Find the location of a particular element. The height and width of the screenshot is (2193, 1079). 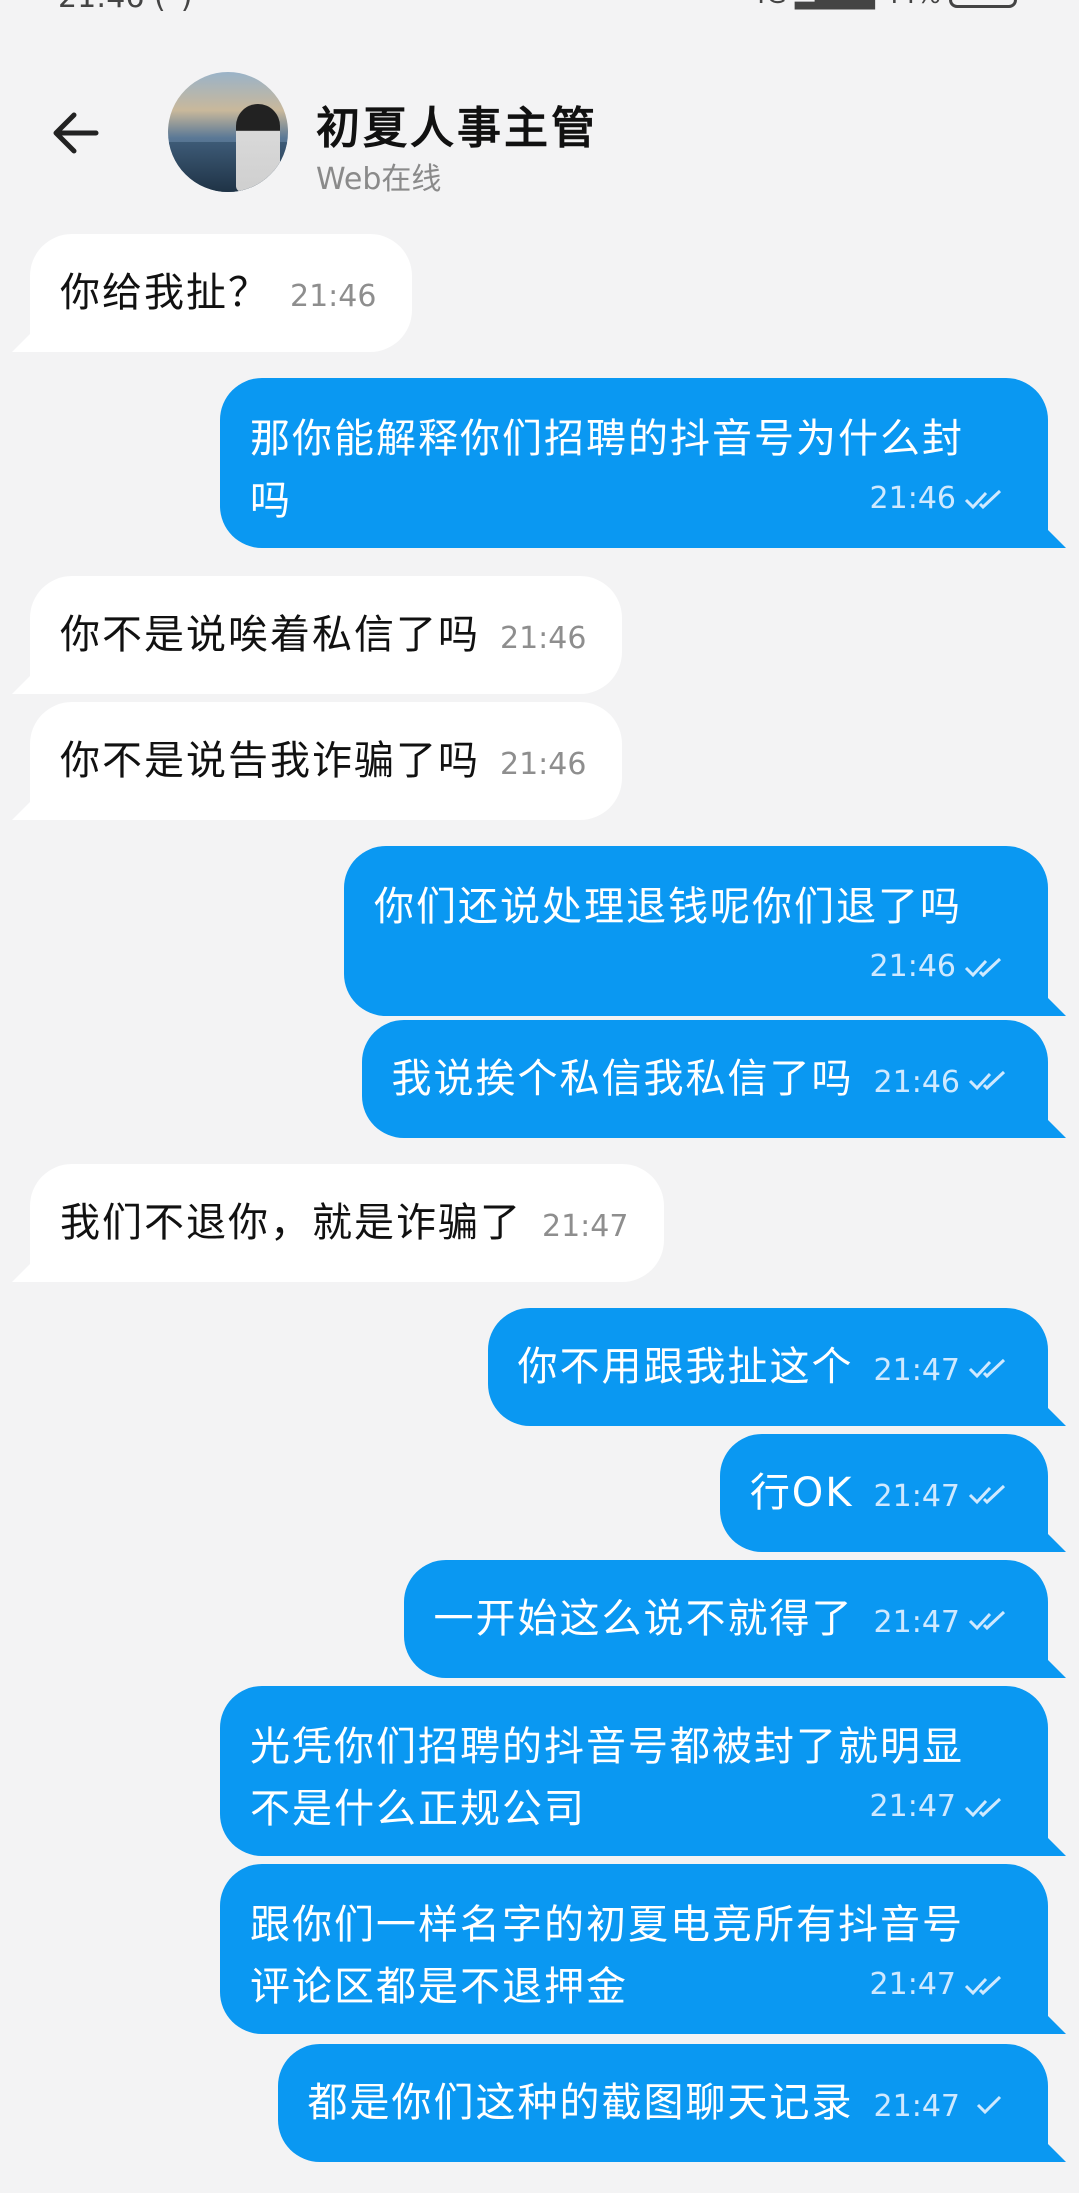

check-icon is located at coordinates (989, 2105).